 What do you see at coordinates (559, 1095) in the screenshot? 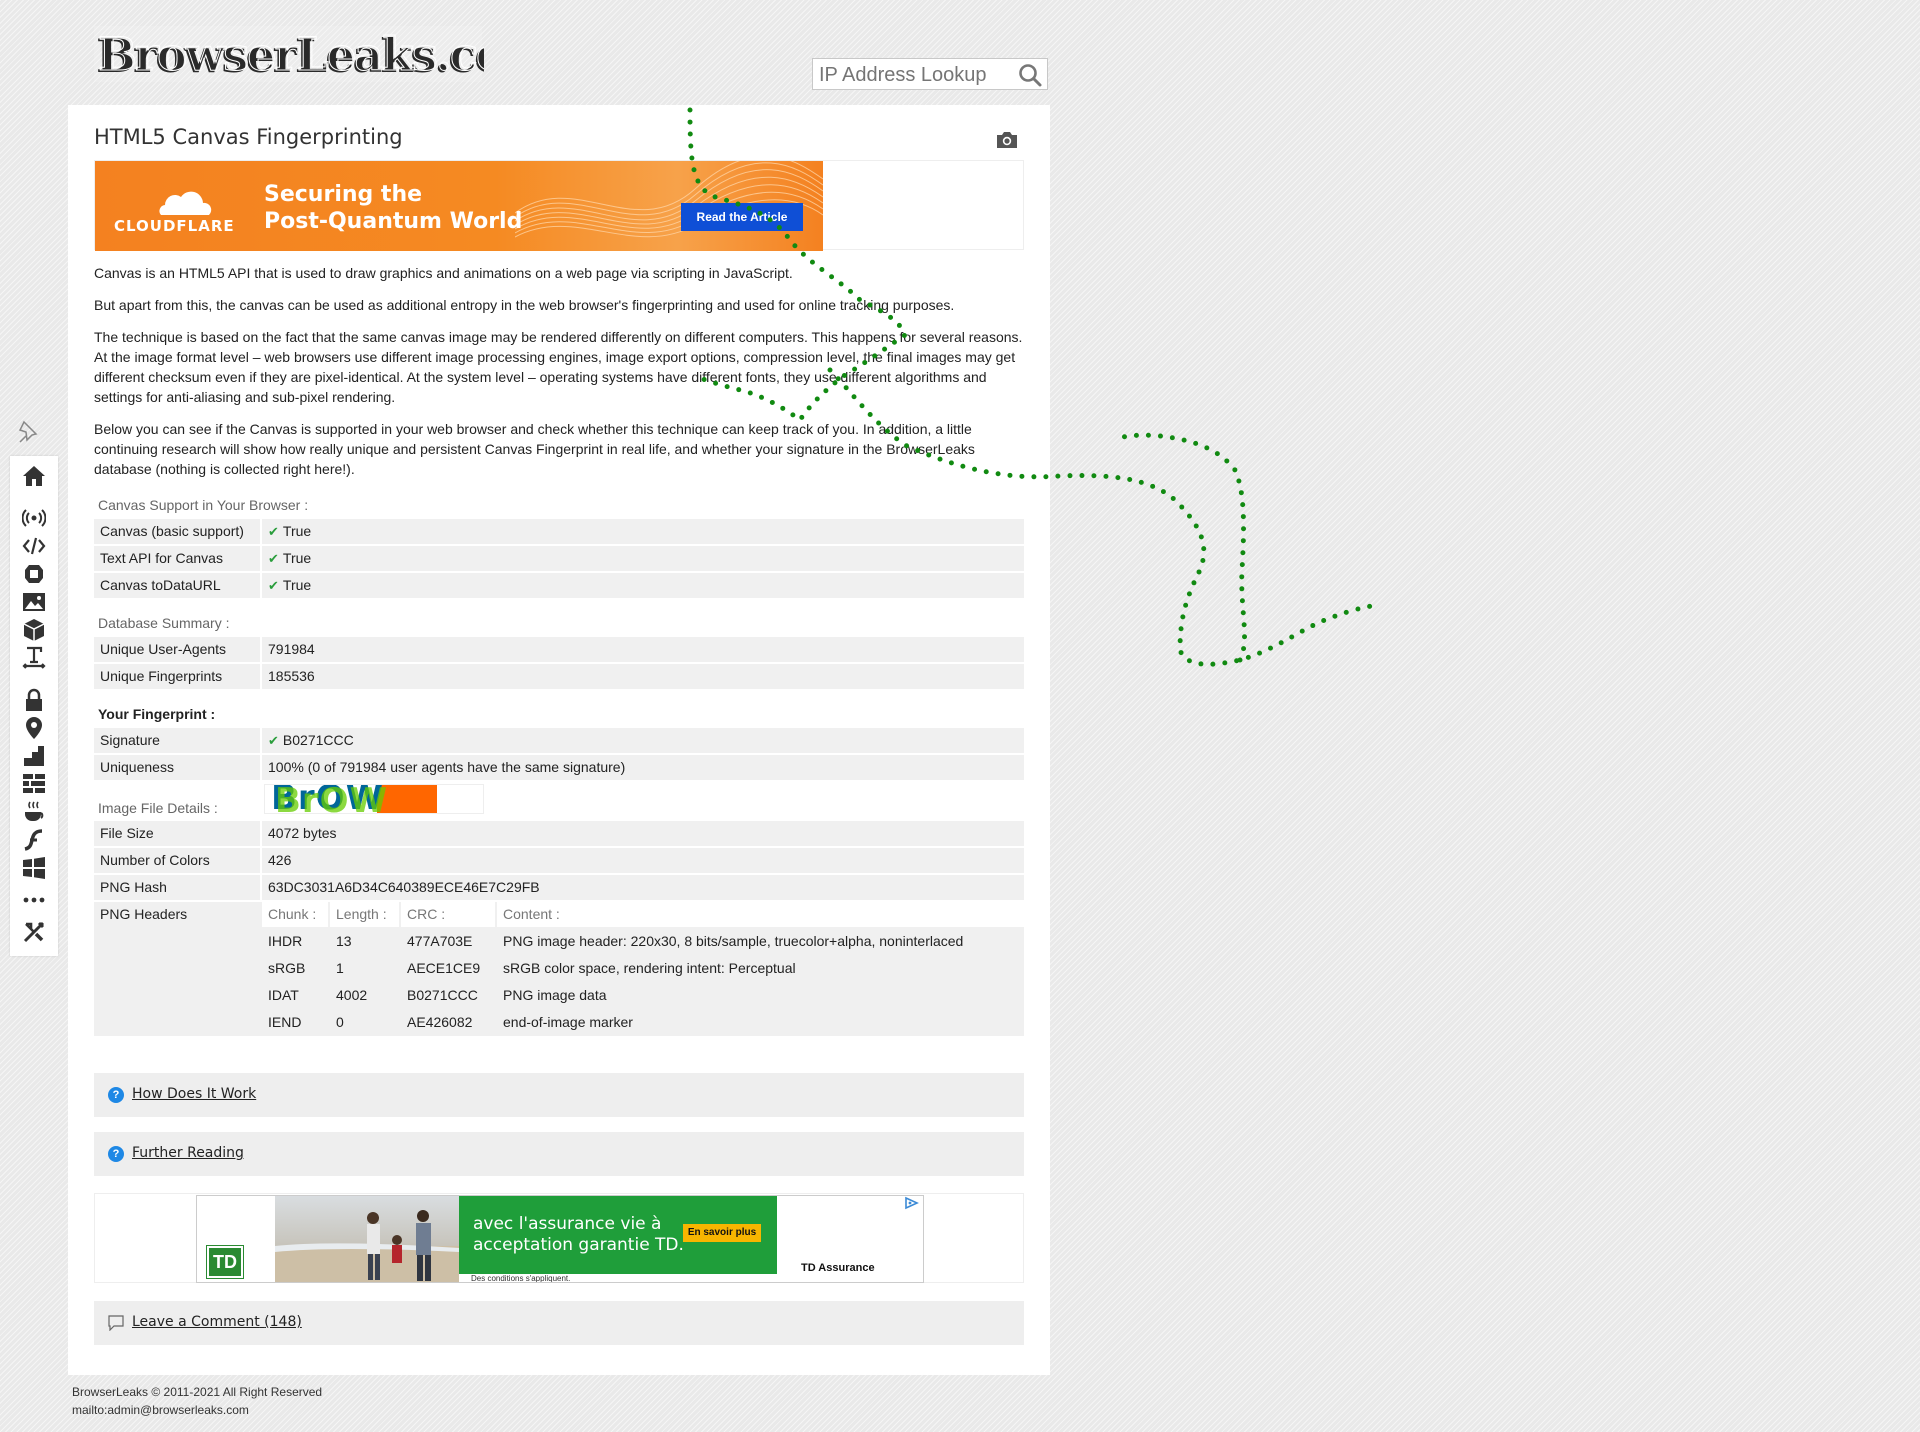
I see `how-does-it-work-section: ? How Does It Work` at bounding box center [559, 1095].